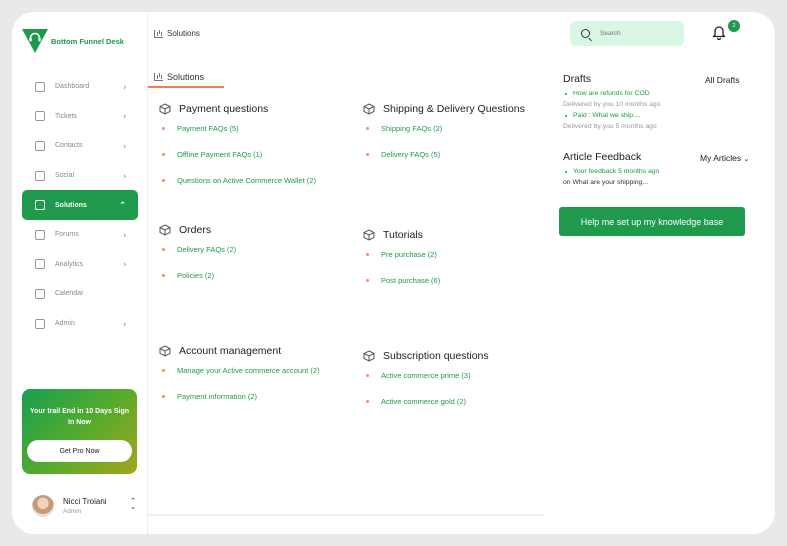  I want to click on sidebar-item-label: Solutions, so click(71, 205).